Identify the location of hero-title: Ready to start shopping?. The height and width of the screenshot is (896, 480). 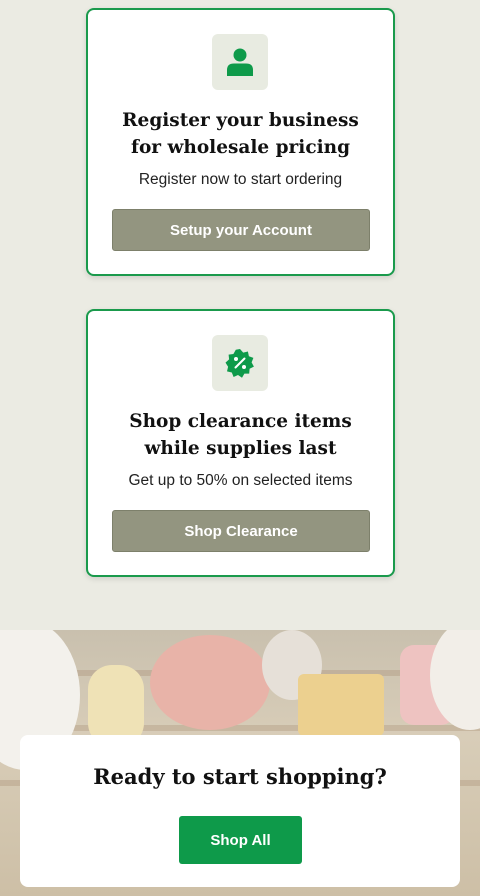
(240, 776).